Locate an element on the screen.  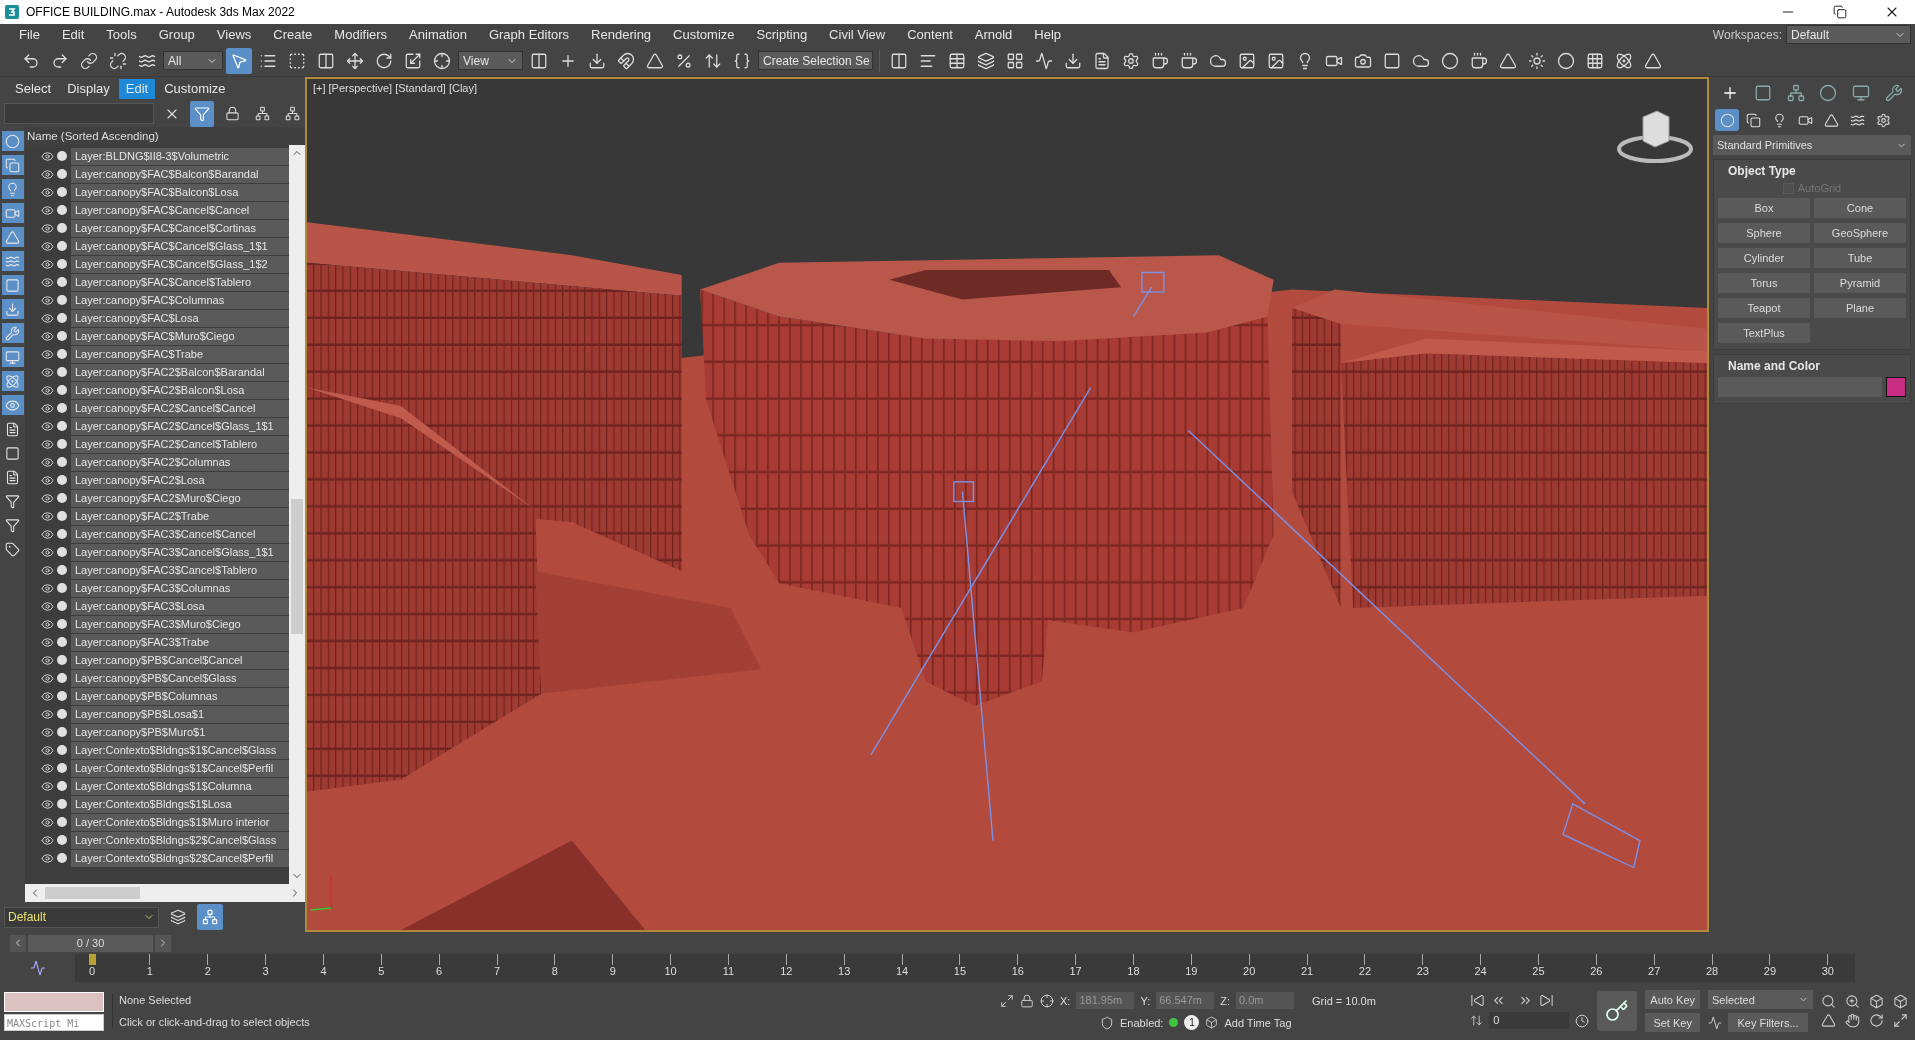
layer-name: Layer:canopy$FAC$Cancel$Glass_1$2 is located at coordinates (180, 264).